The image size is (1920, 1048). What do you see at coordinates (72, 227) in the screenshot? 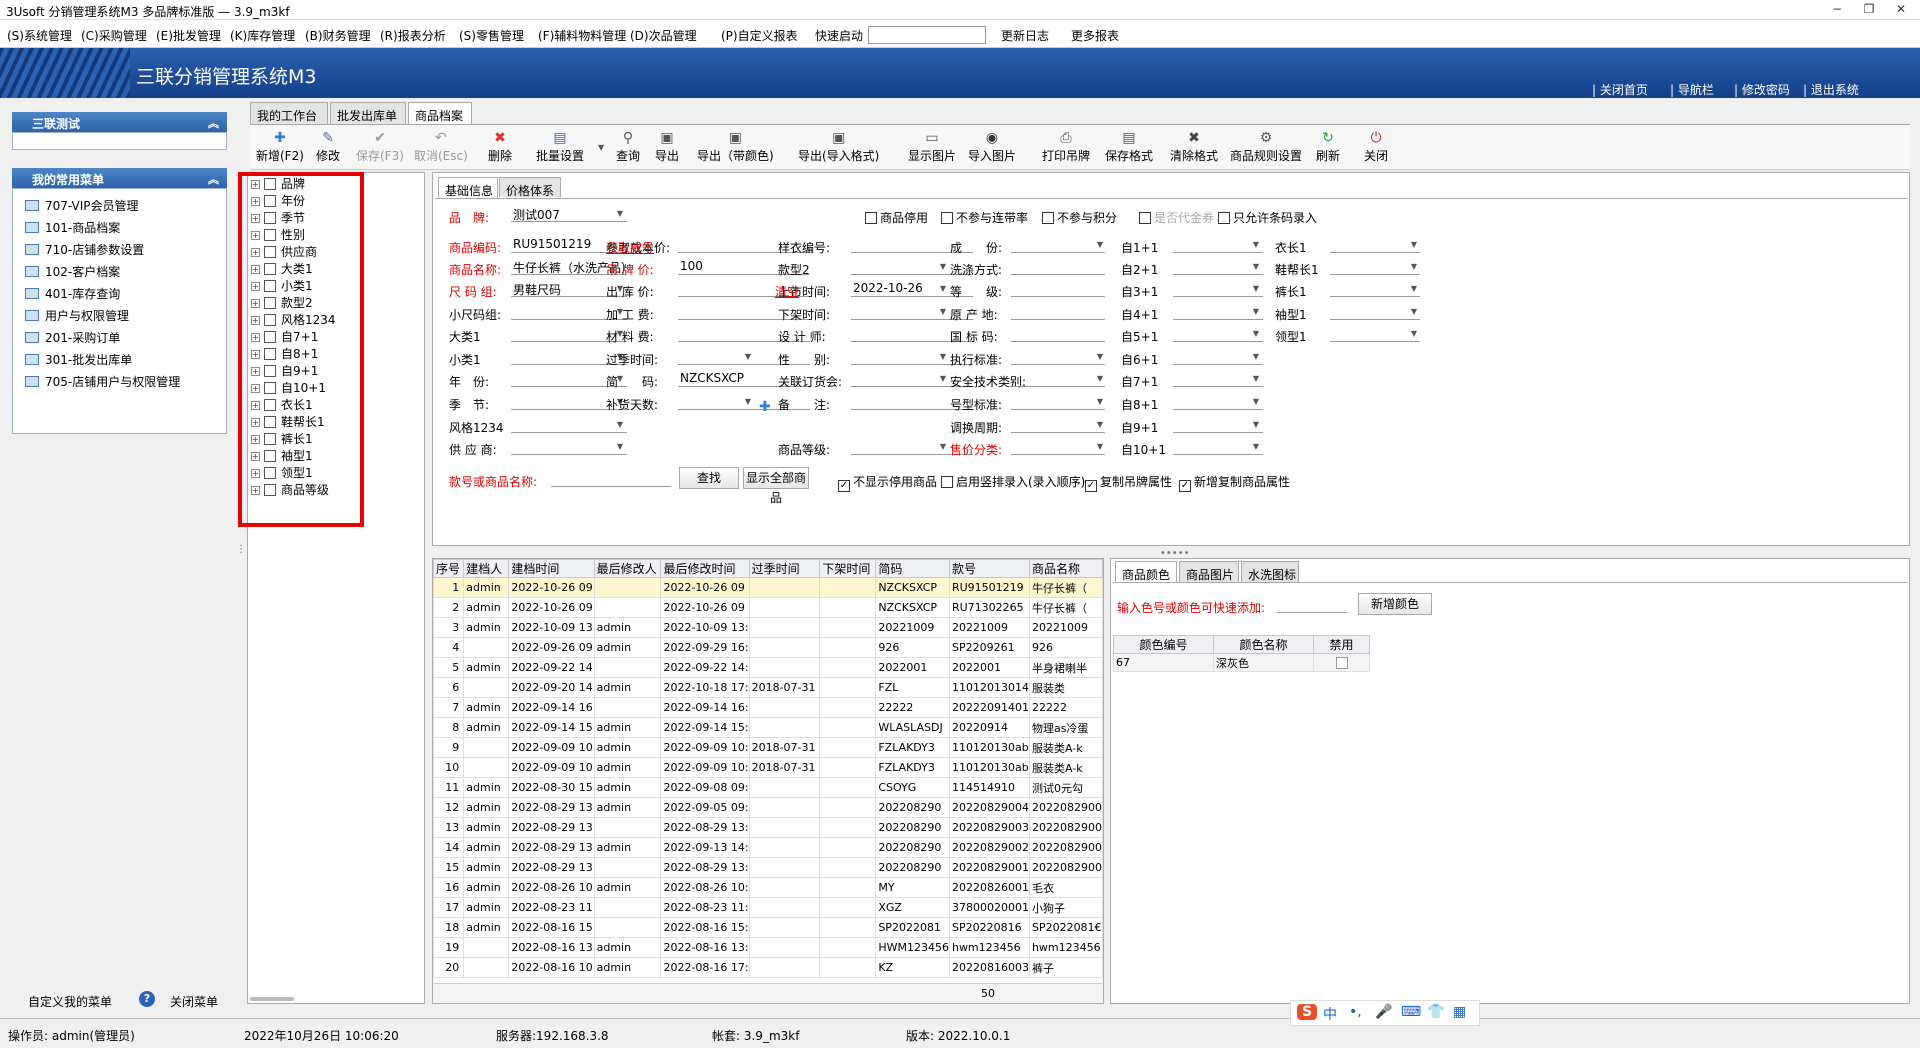
I see `favorite-menu-item: 101-商品档案` at bounding box center [72, 227].